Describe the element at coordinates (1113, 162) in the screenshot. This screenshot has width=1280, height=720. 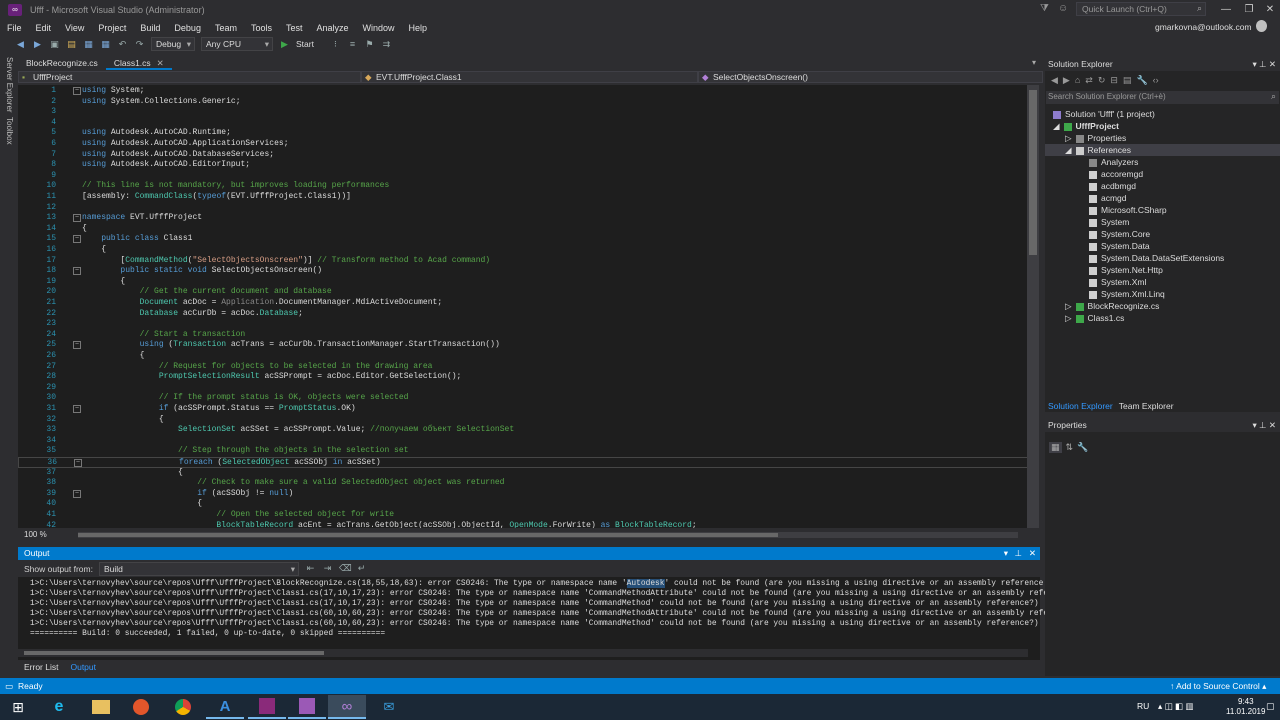
I see `reference-item: Analyzers` at that location.